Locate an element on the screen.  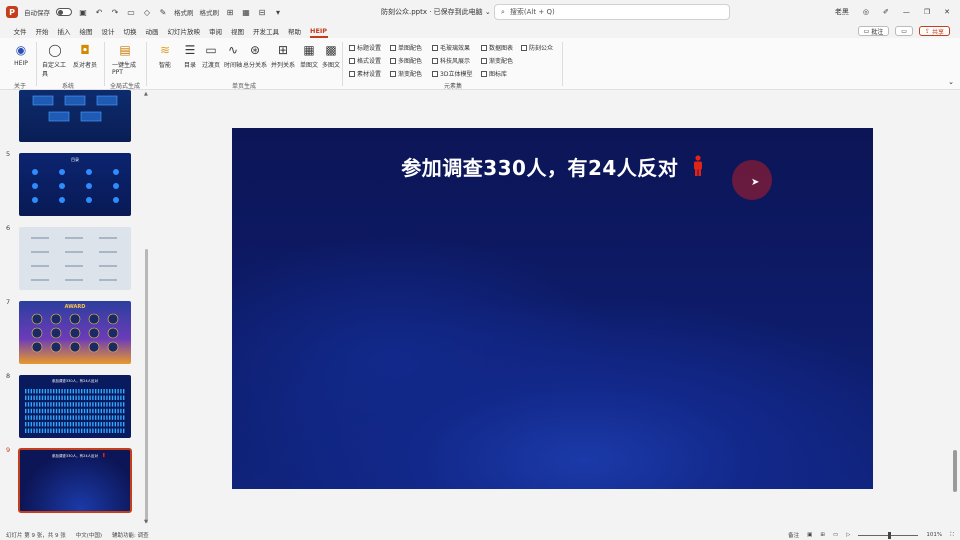
ribbon-checkbox-3: 数据图表 is located at coordinates (497, 47).